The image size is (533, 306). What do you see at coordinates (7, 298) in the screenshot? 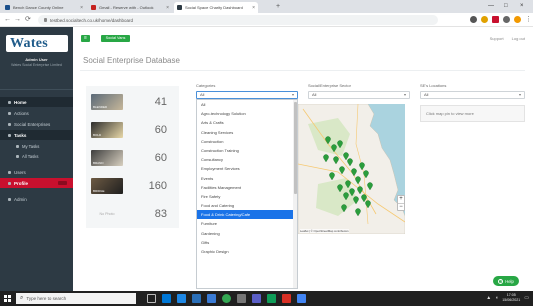
I see `windows-start-icon` at bounding box center [7, 298].